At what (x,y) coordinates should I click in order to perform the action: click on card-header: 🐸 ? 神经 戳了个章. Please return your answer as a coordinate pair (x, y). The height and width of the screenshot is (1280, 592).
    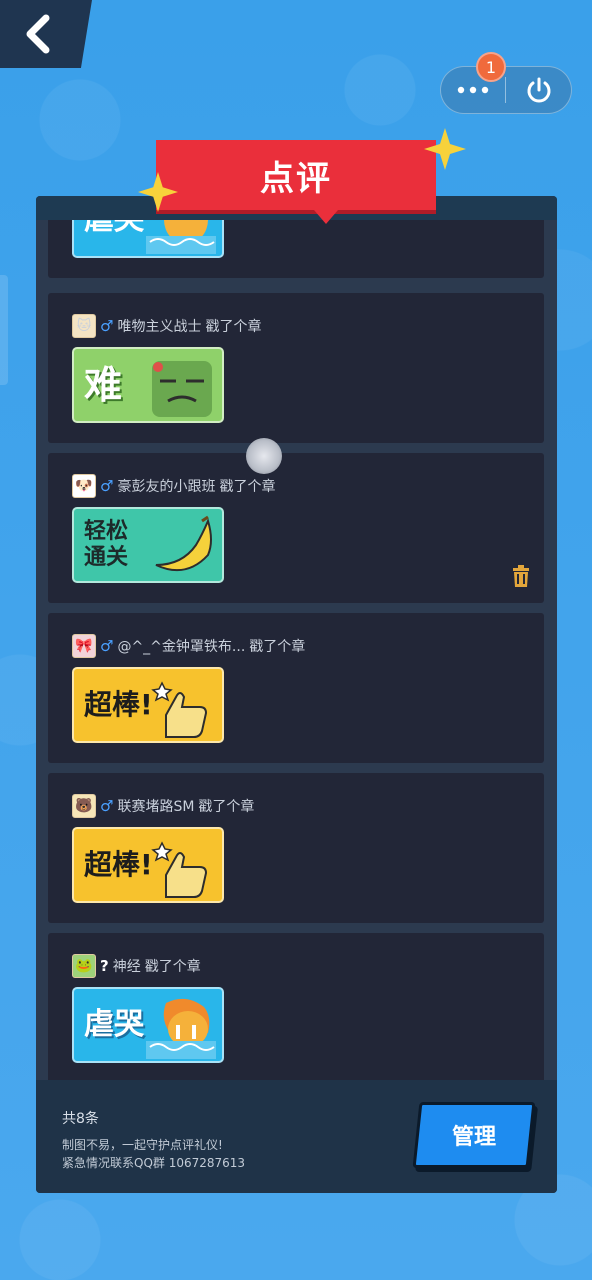
    Looking at the image, I should click on (136, 966).